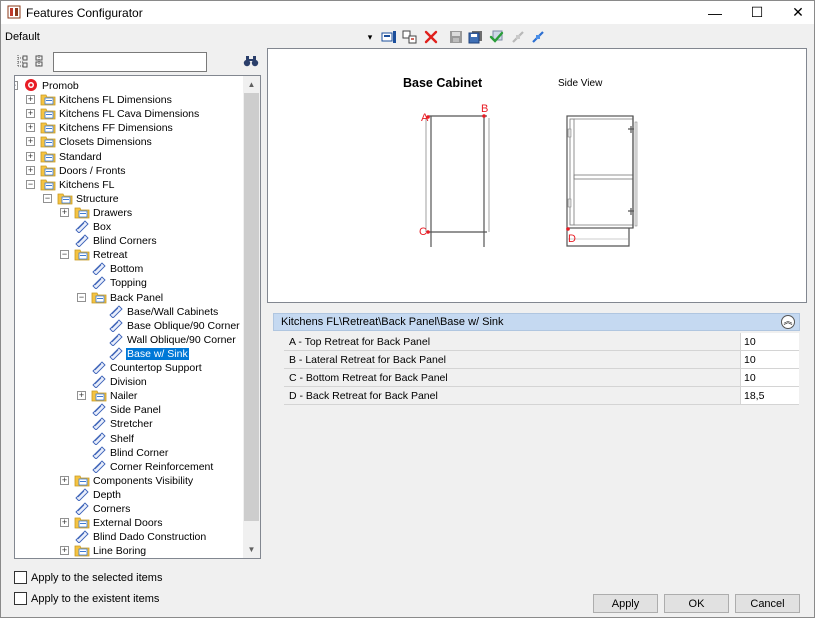  What do you see at coordinates (96, 141) in the screenshot?
I see `tree-item: Closets Dimensions` at bounding box center [96, 141].